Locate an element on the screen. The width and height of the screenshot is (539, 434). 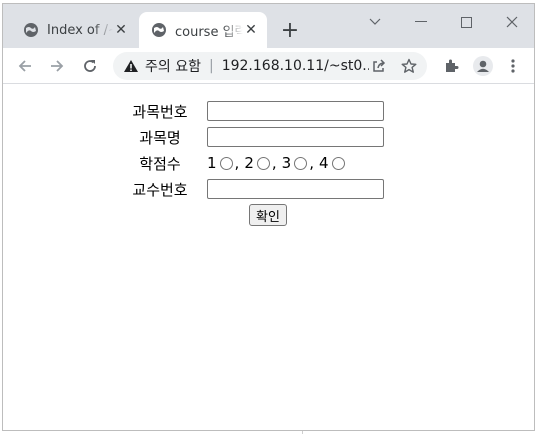
professor-no-label: 교수번호 is located at coordinates (160, 189).